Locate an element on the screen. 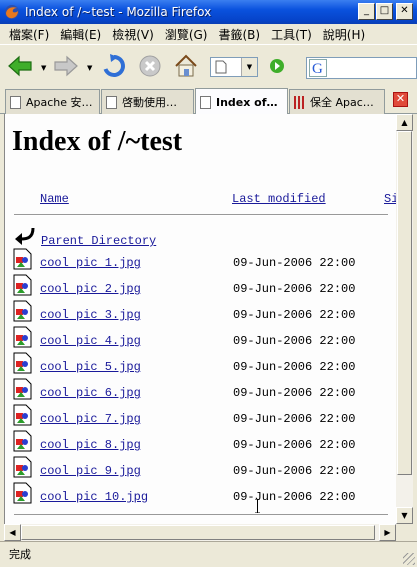 The width and height of the screenshot is (417, 567). menu-file: 檔案(F) is located at coordinates (29, 34).